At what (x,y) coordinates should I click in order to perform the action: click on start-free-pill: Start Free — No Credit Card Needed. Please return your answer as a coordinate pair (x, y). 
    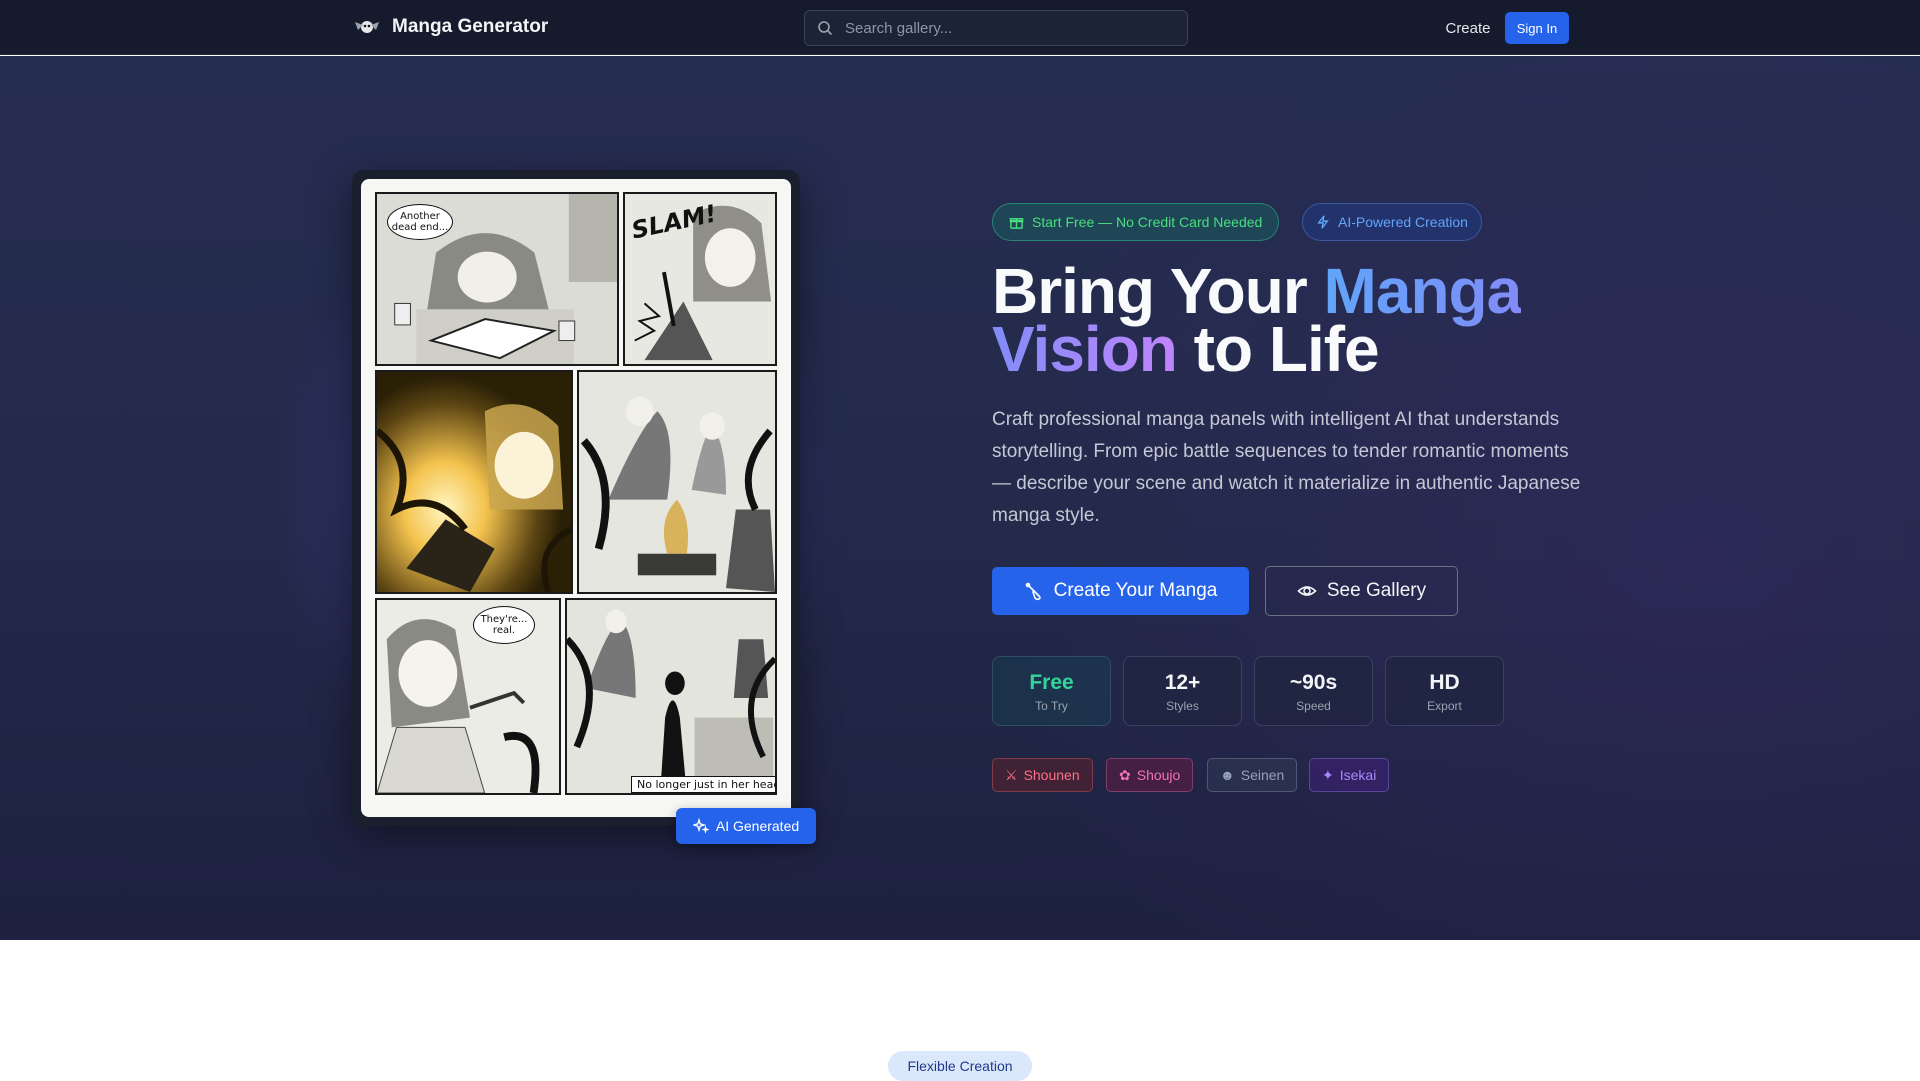
    Looking at the image, I should click on (1136, 222).